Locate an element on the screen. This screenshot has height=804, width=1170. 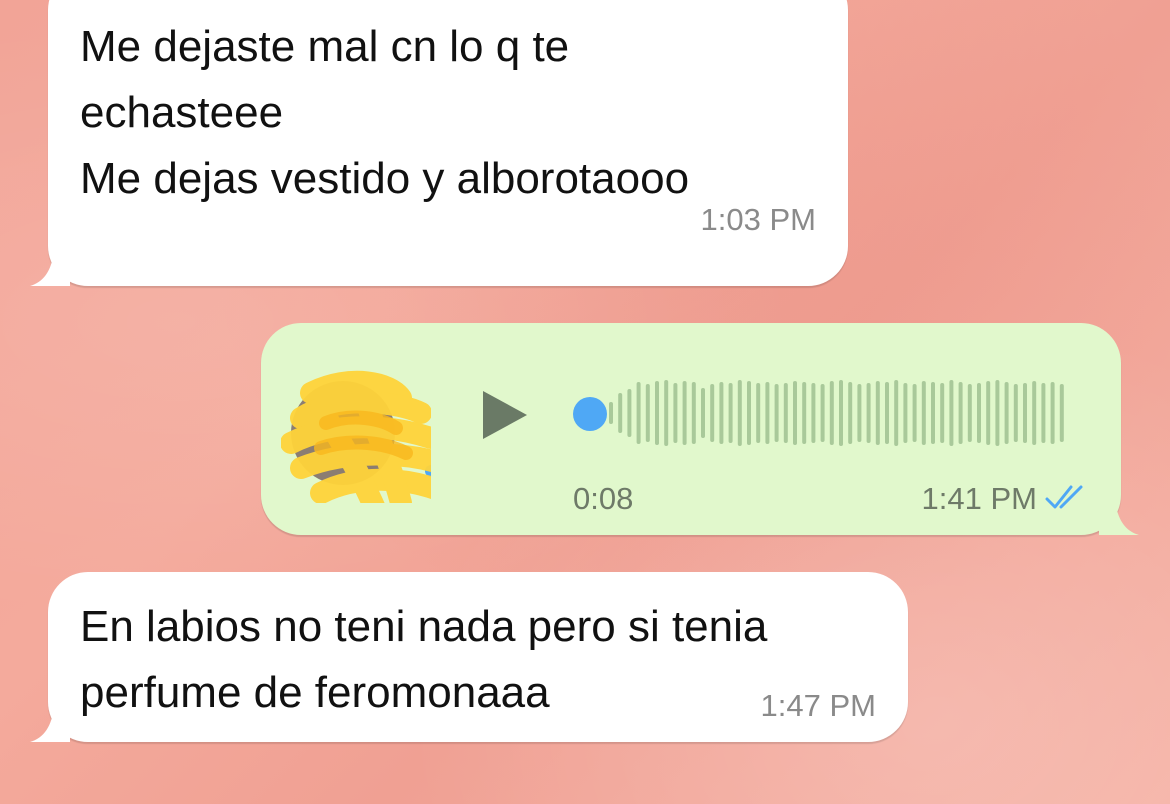
audio-waveform is located at coordinates (840, 413).